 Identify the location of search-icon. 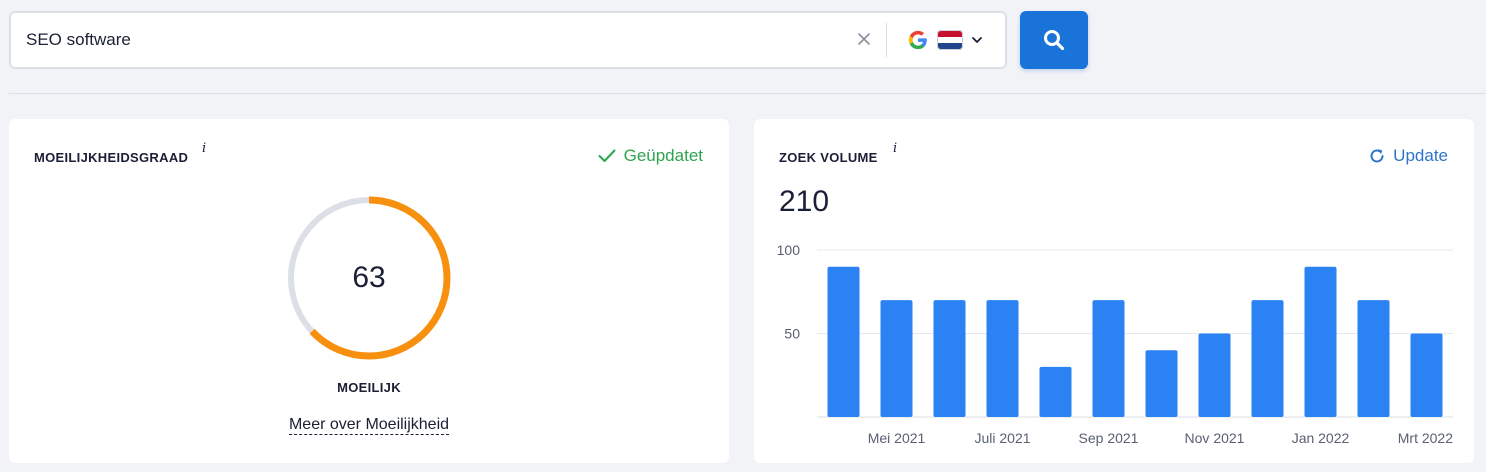
(1054, 40).